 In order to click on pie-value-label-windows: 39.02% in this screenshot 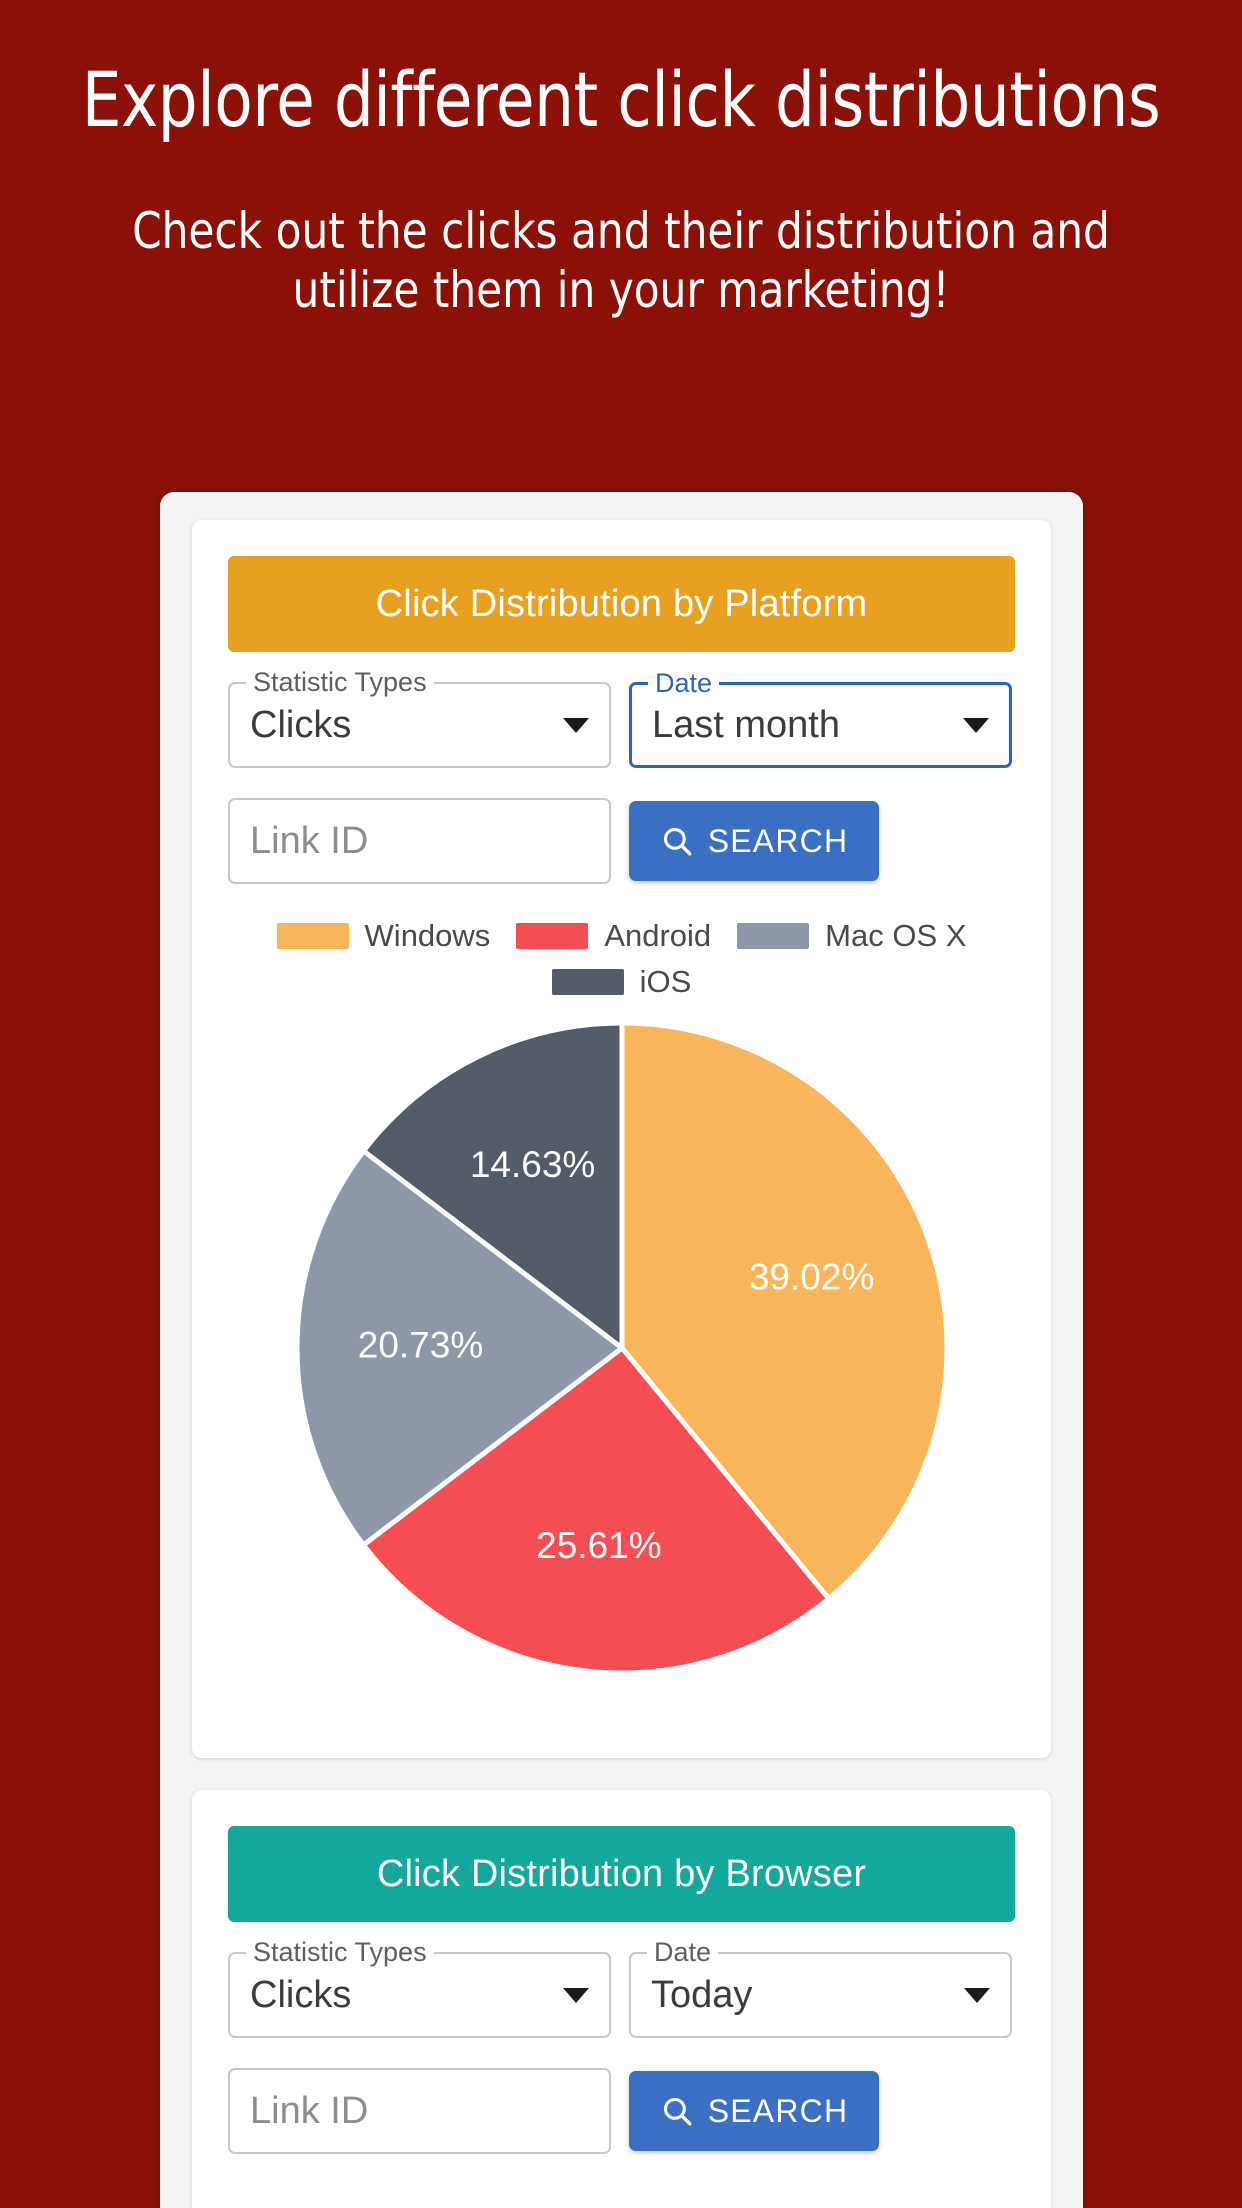, I will do `click(811, 1277)`.